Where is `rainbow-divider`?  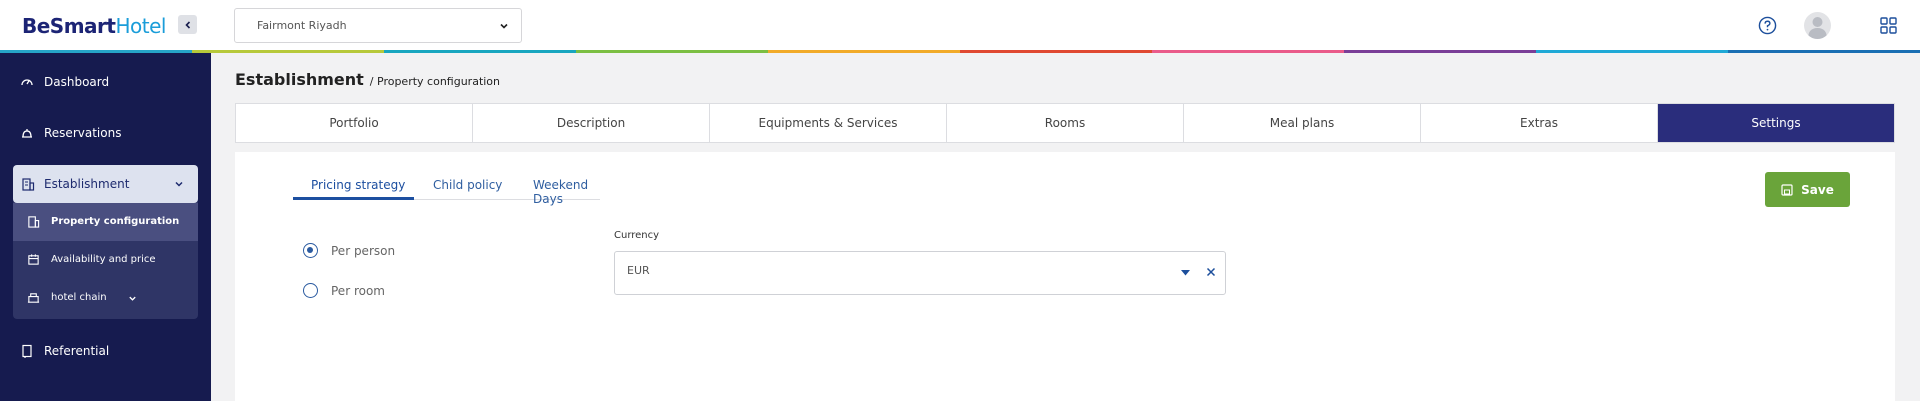 rainbow-divider is located at coordinates (960, 51).